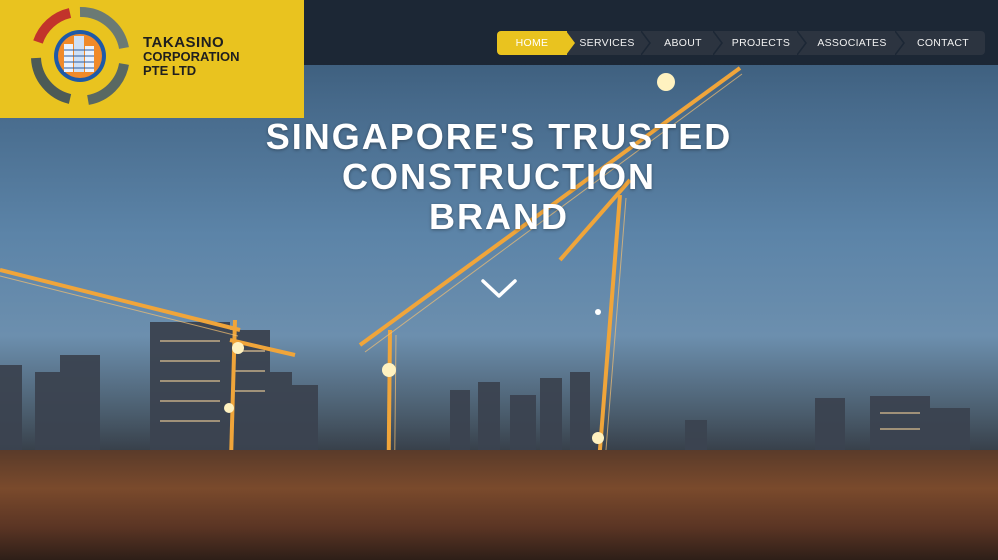  I want to click on nav-contact: CONTACT, so click(943, 43).